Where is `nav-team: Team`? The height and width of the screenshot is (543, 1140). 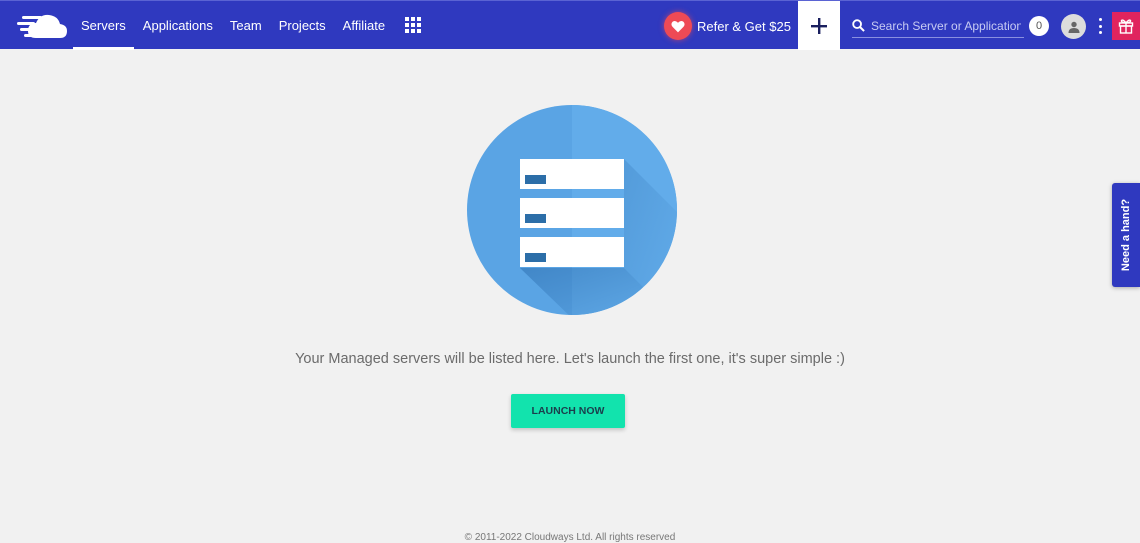
nav-team: Team is located at coordinates (246, 25).